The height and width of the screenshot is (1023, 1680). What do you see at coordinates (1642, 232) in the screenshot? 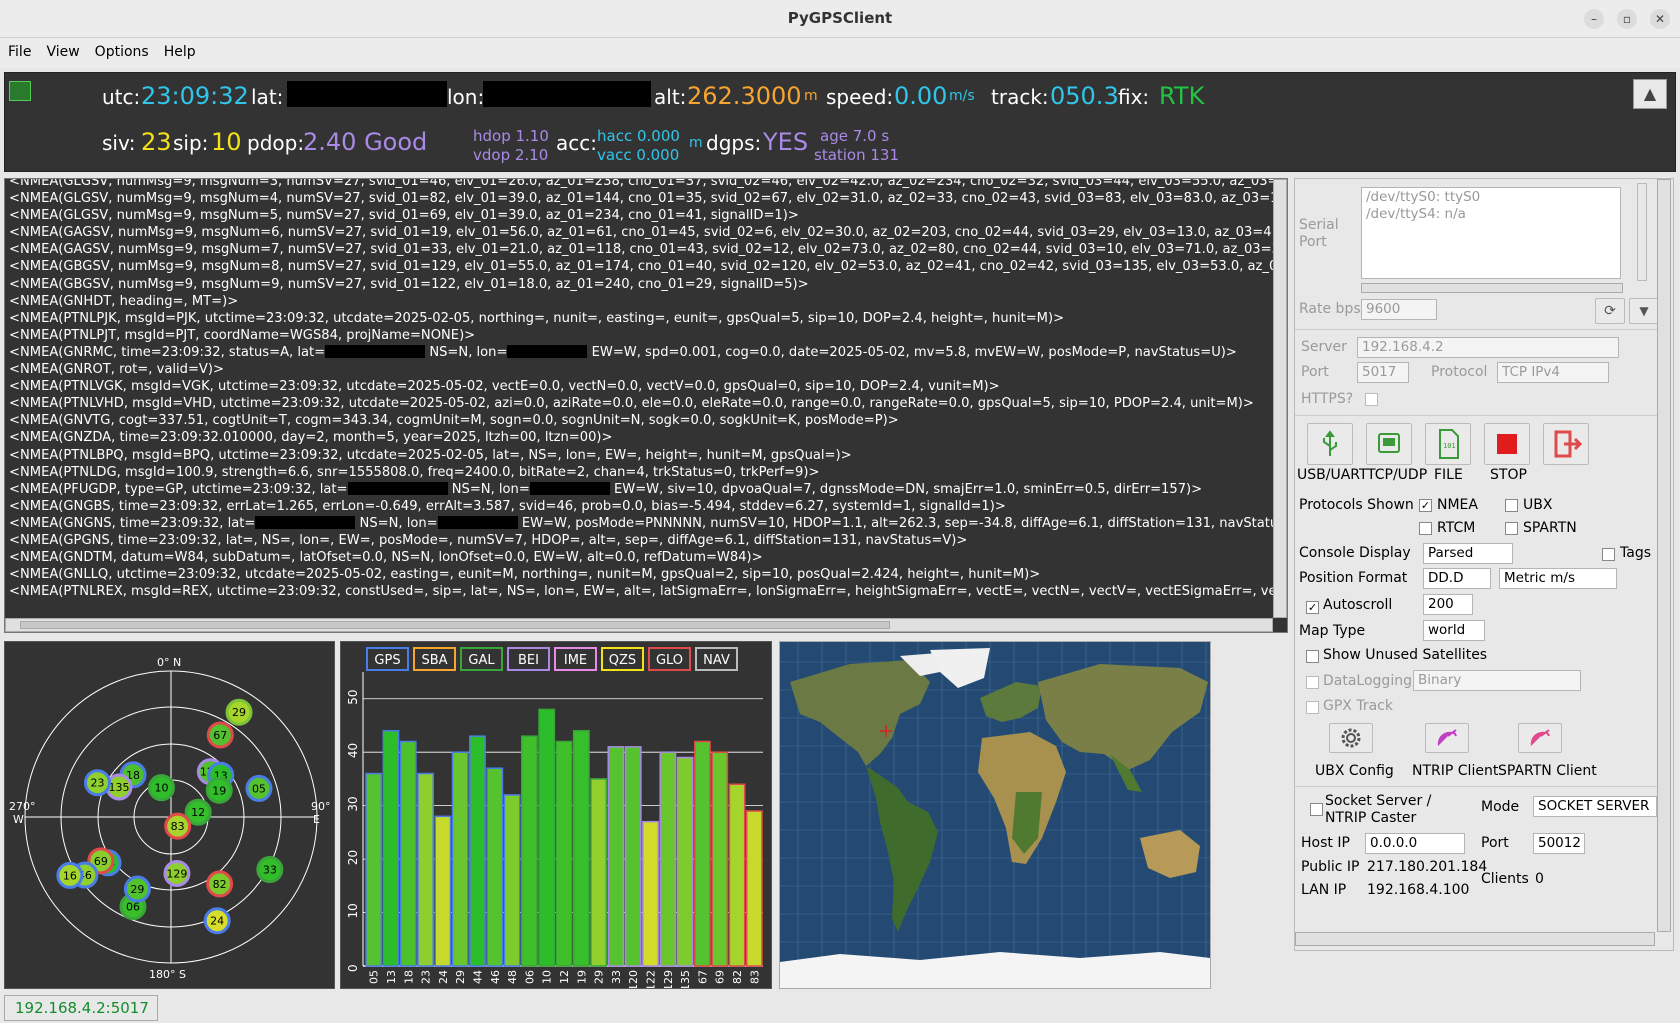
I see `serial-port-vscrollbar` at bounding box center [1642, 232].